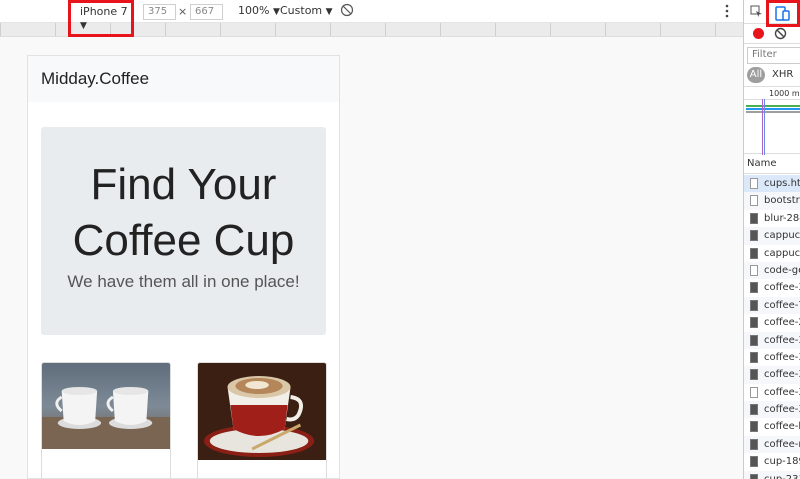  I want to click on device-toolbar: iPhone 7 ▼ 375 × 667 100% ▼ Custom ▼, so click(371, 18).